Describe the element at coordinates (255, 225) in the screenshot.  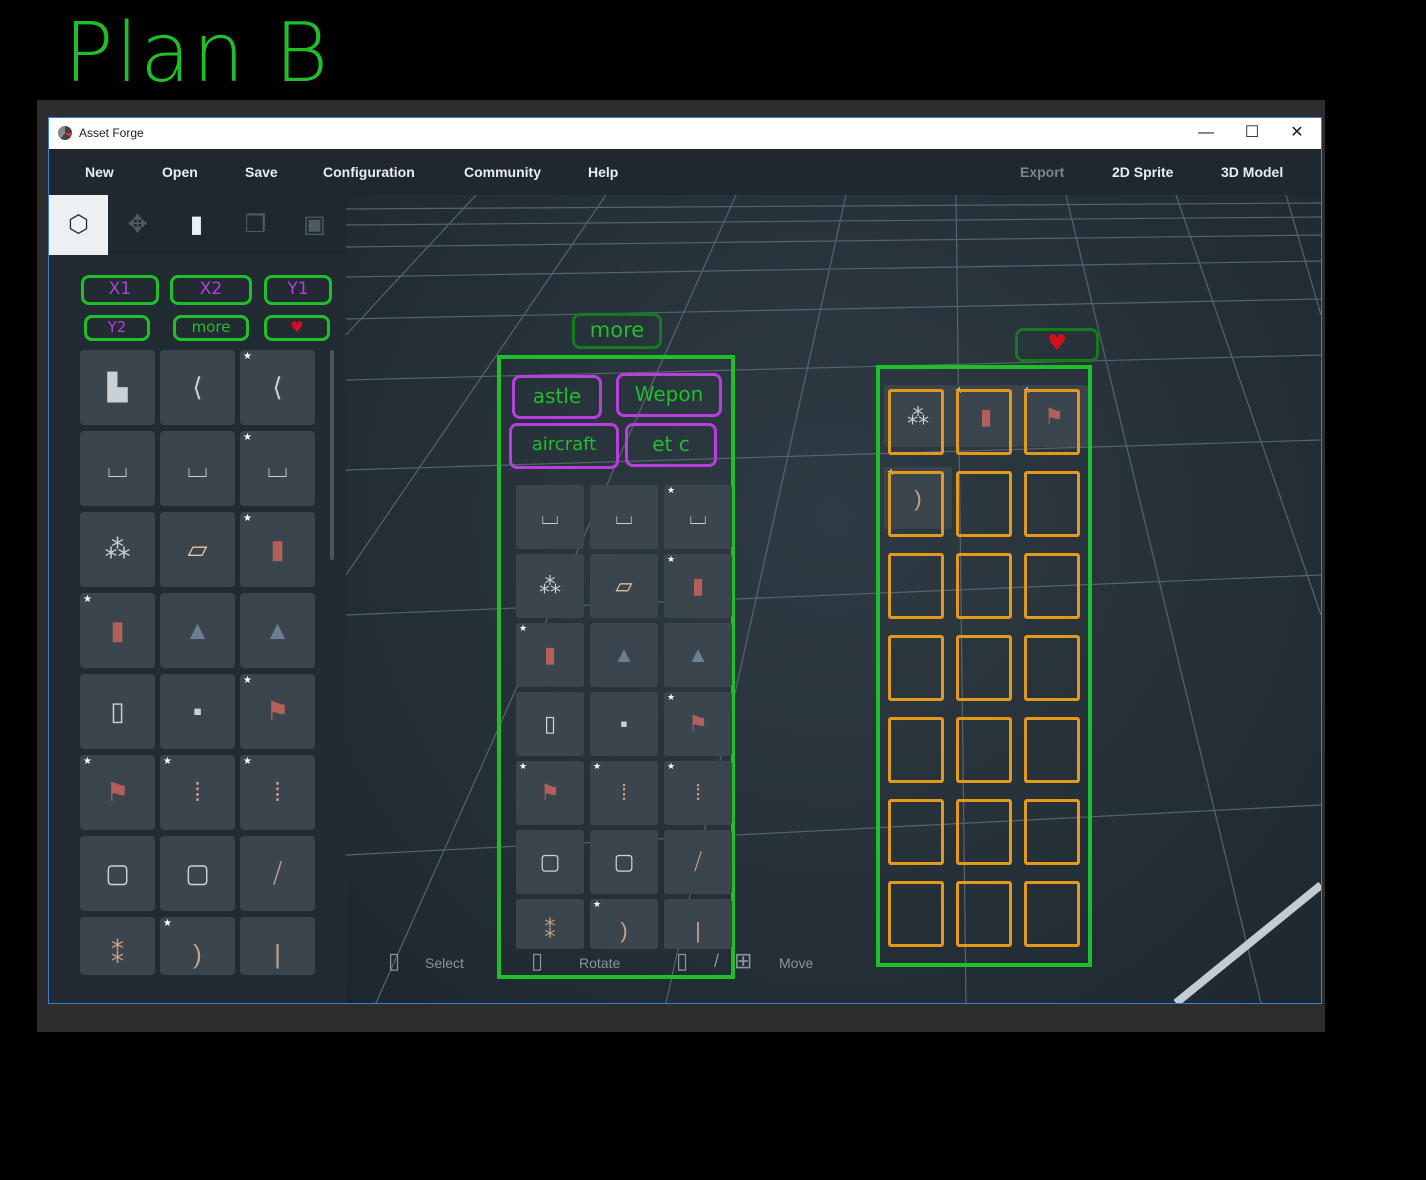
I see `duplicate-icon: ❐` at that location.